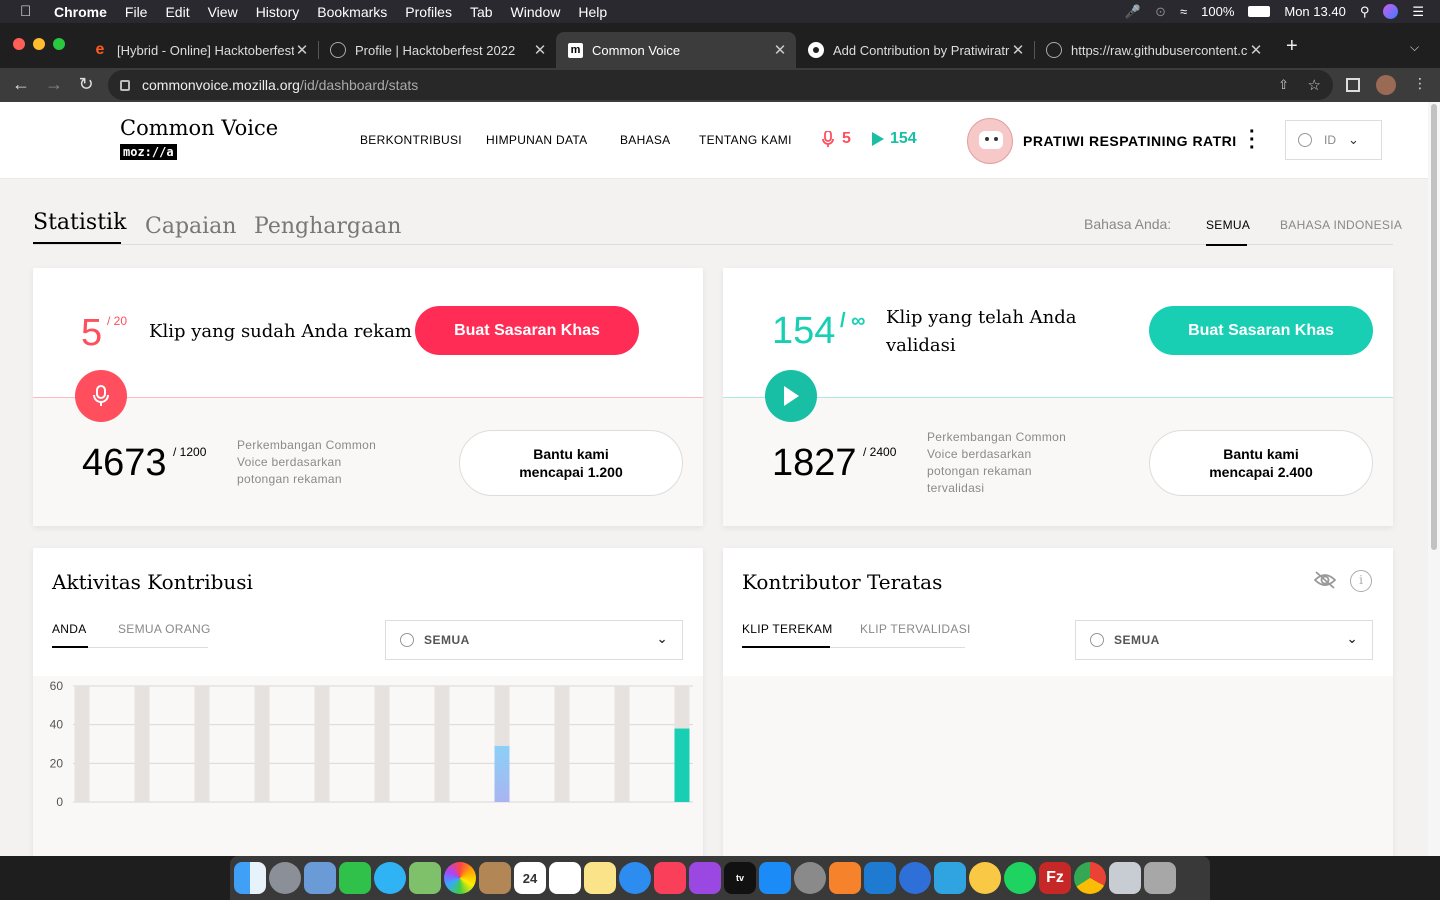 This screenshot has width=1440, height=900. Describe the element at coordinates (320, 878) in the screenshot. I see `preview-icon` at that location.